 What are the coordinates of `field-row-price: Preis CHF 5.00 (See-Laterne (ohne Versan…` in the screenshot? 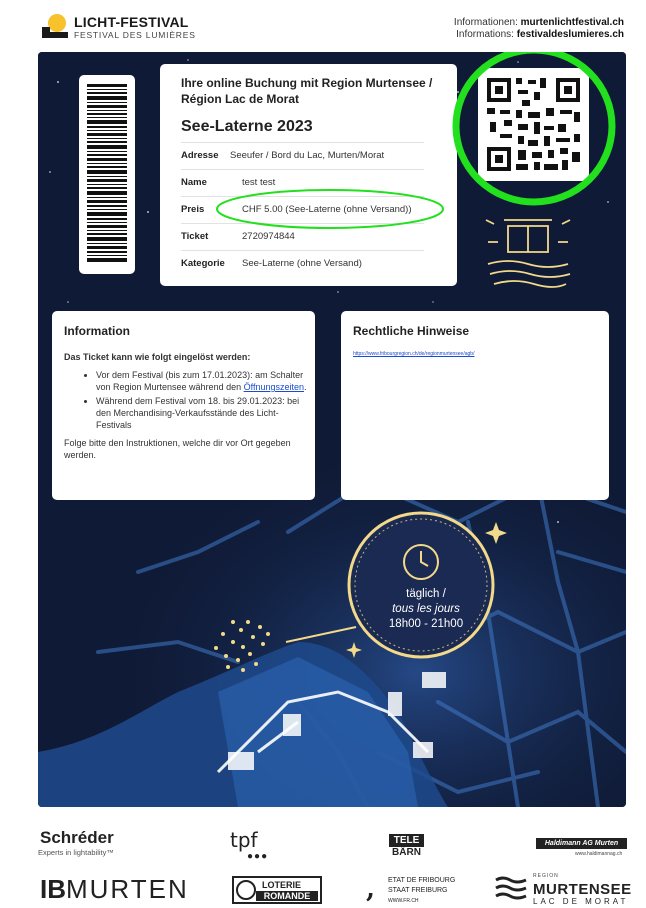 It's located at (302, 208).